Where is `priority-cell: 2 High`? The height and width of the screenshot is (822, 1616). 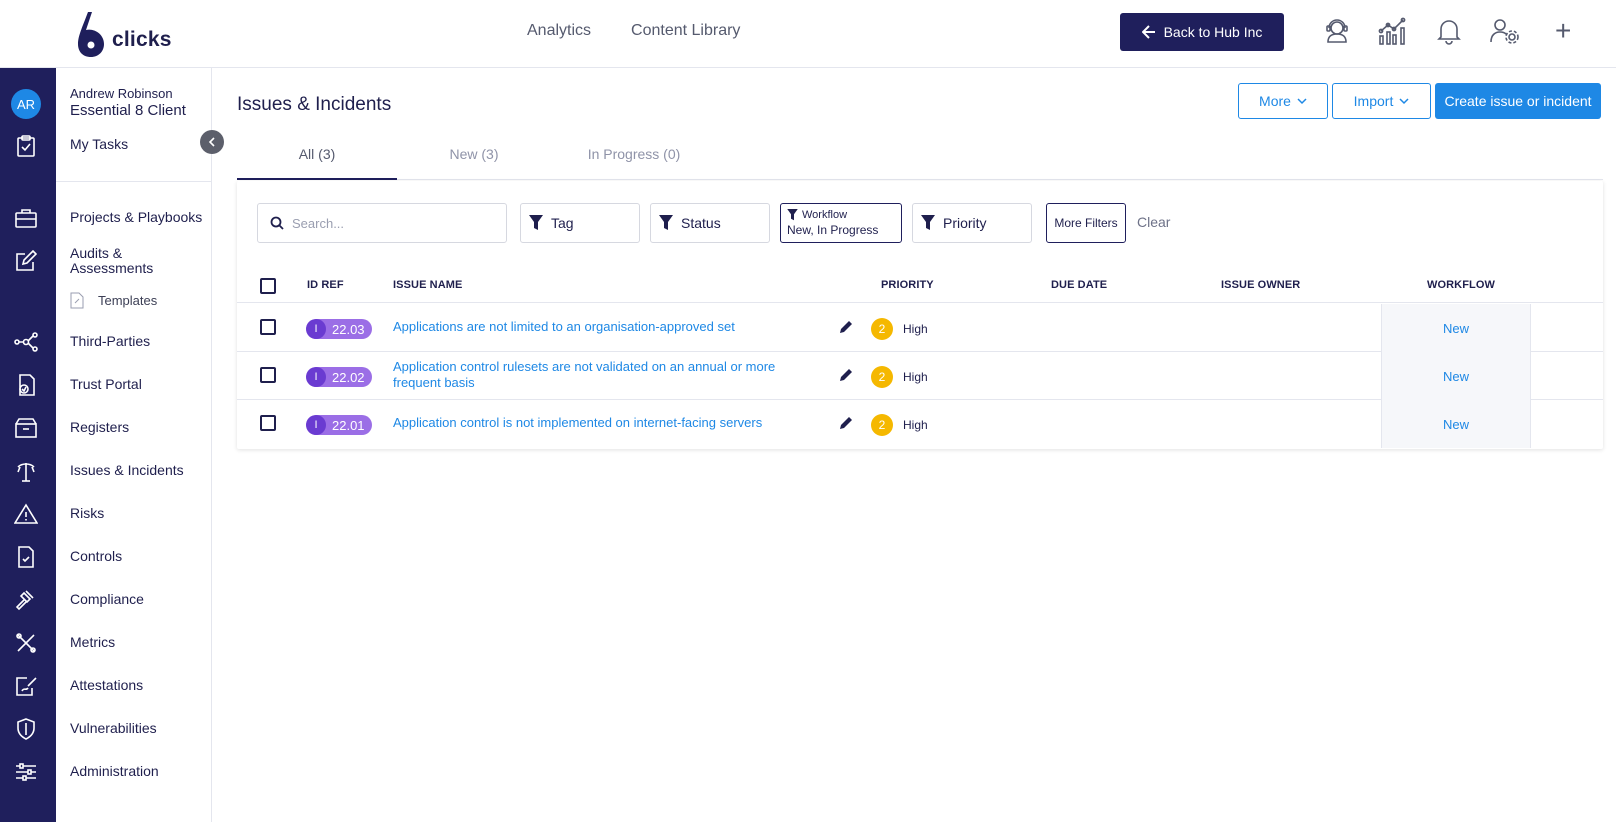
priority-cell: 2 High is located at coordinates (899, 377).